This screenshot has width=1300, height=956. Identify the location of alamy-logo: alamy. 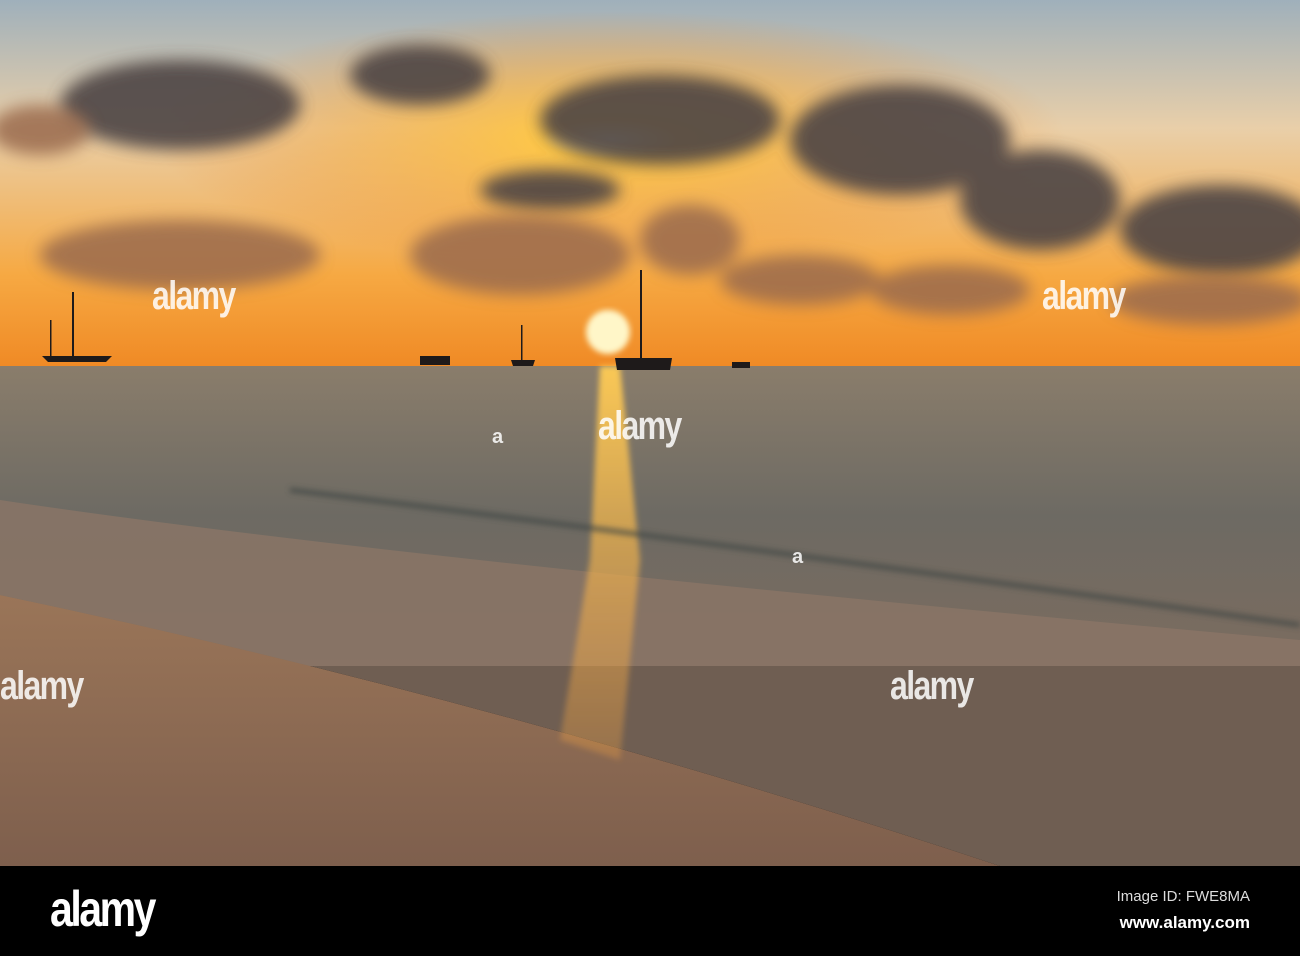
(103, 909).